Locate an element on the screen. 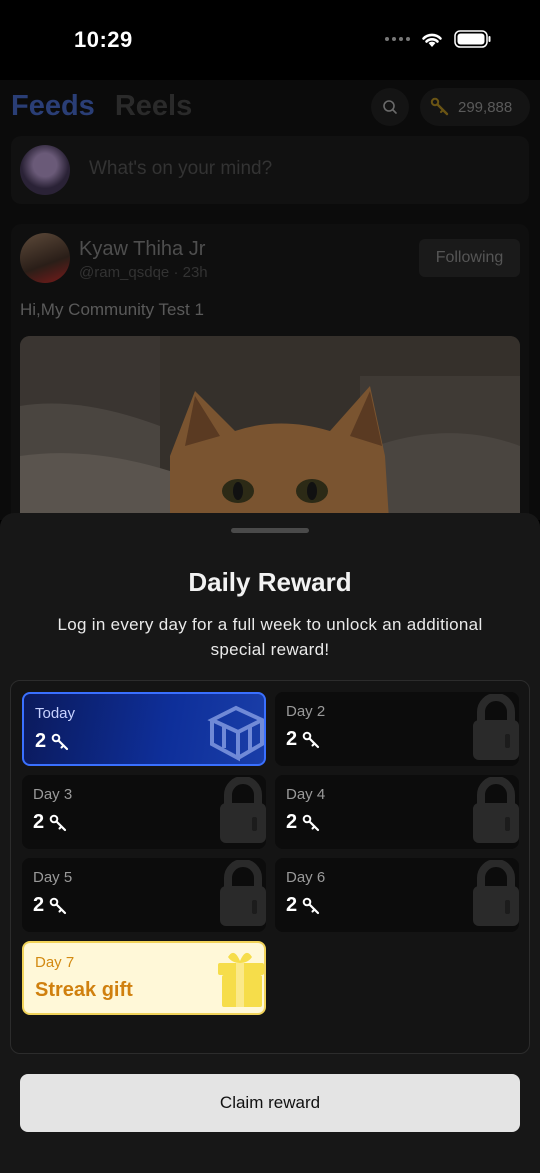 The height and width of the screenshot is (1173, 540). feed-tabs: Feeds Reels is located at coordinates (101, 106).